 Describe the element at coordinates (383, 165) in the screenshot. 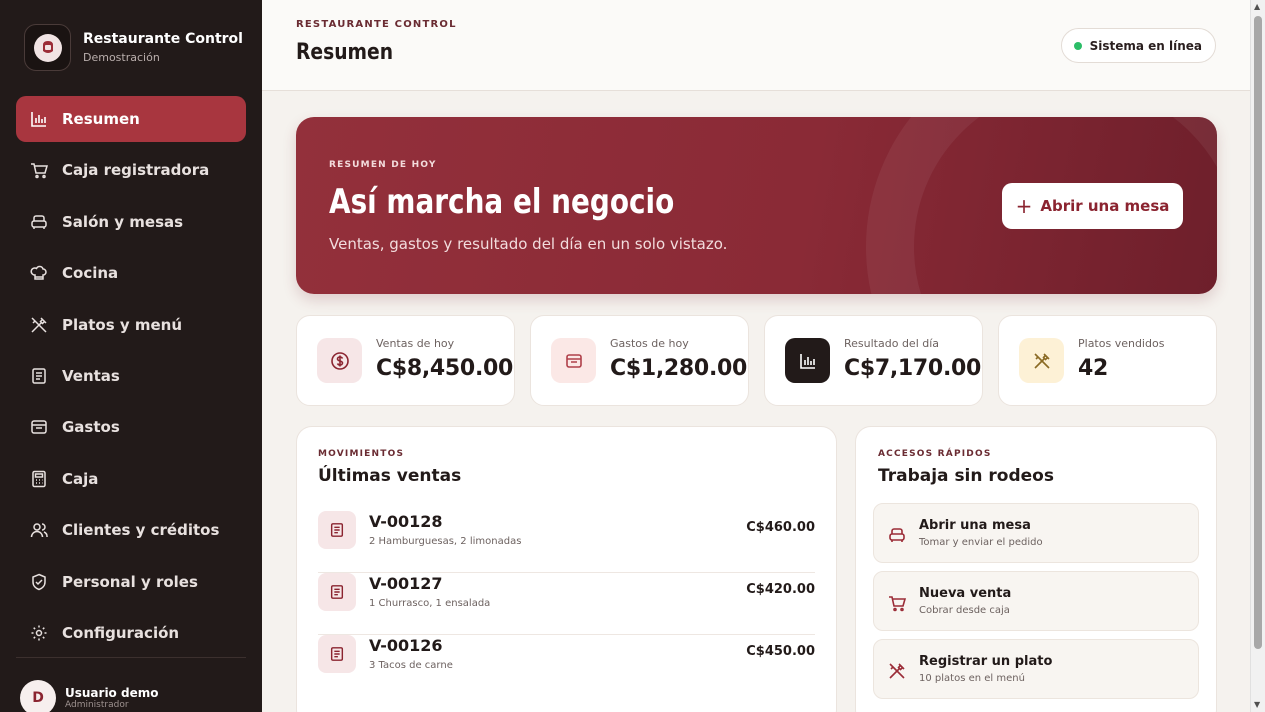

I see `hero-eyebrow: RESUMEN DE HOY` at that location.